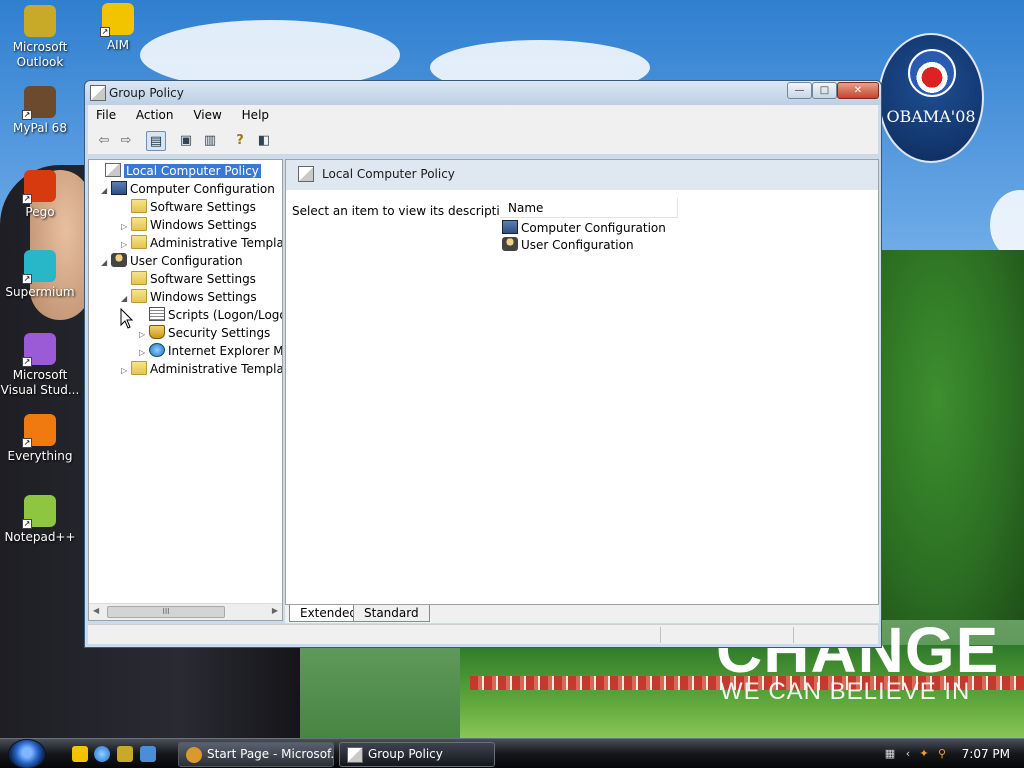 Image resolution: width=1024 pixels, height=768 pixels. I want to click on tree-item-scripts-logon-logoff: Scripts (Logon/Logoff), so click(210, 315).